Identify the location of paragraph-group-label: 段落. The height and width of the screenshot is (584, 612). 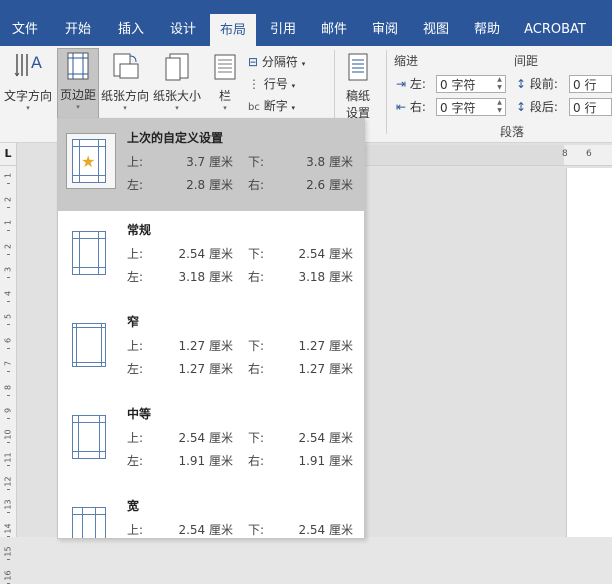
(512, 132).